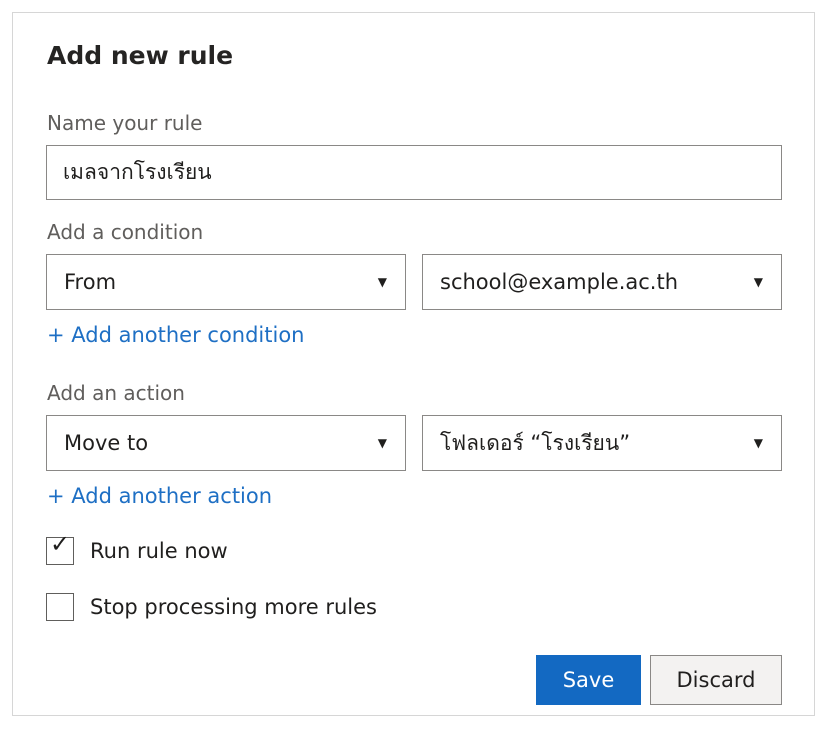 The height and width of the screenshot is (730, 827). What do you see at coordinates (559, 282) in the screenshot?
I see `condition-value-text: school@example.ac.th` at bounding box center [559, 282].